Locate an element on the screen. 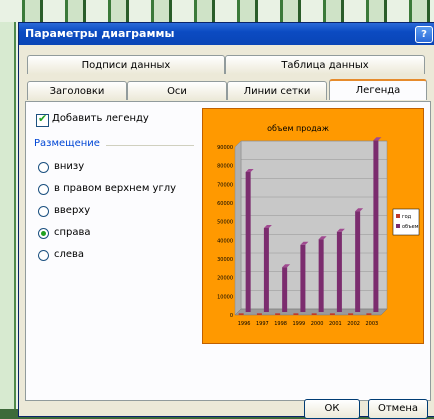  dialog-titlebar: Параметры диаграммы ? is located at coordinates (226, 34).